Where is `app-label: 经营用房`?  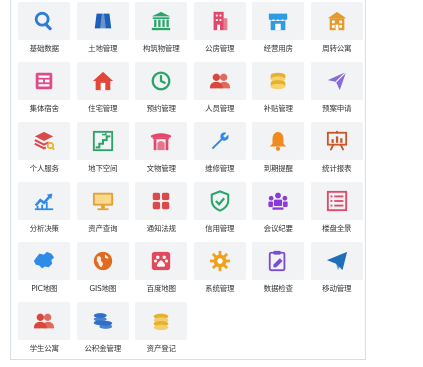
app-label: 经营用房 is located at coordinates (278, 48).